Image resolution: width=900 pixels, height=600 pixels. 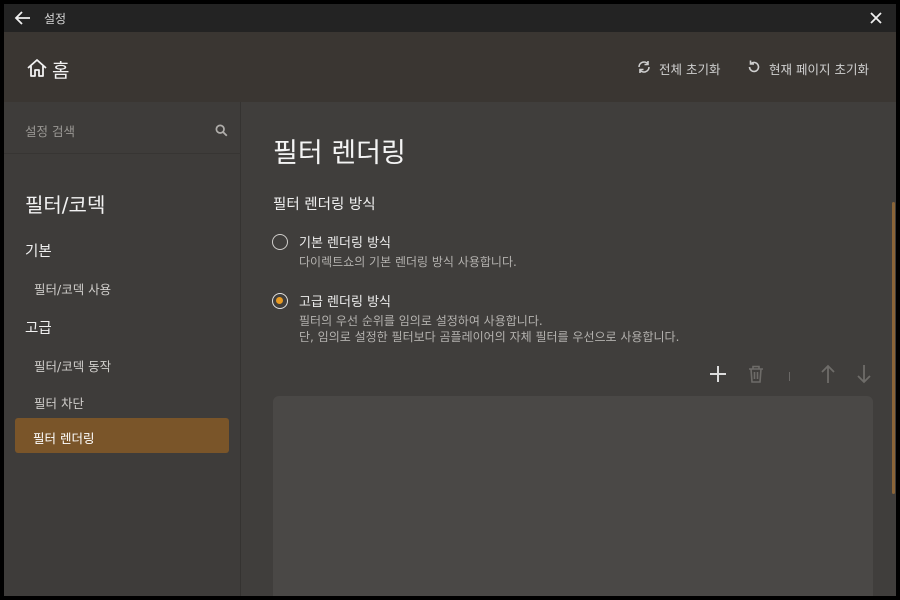 What do you see at coordinates (450, 18) in the screenshot?
I see `title-bar: 설정` at bounding box center [450, 18].